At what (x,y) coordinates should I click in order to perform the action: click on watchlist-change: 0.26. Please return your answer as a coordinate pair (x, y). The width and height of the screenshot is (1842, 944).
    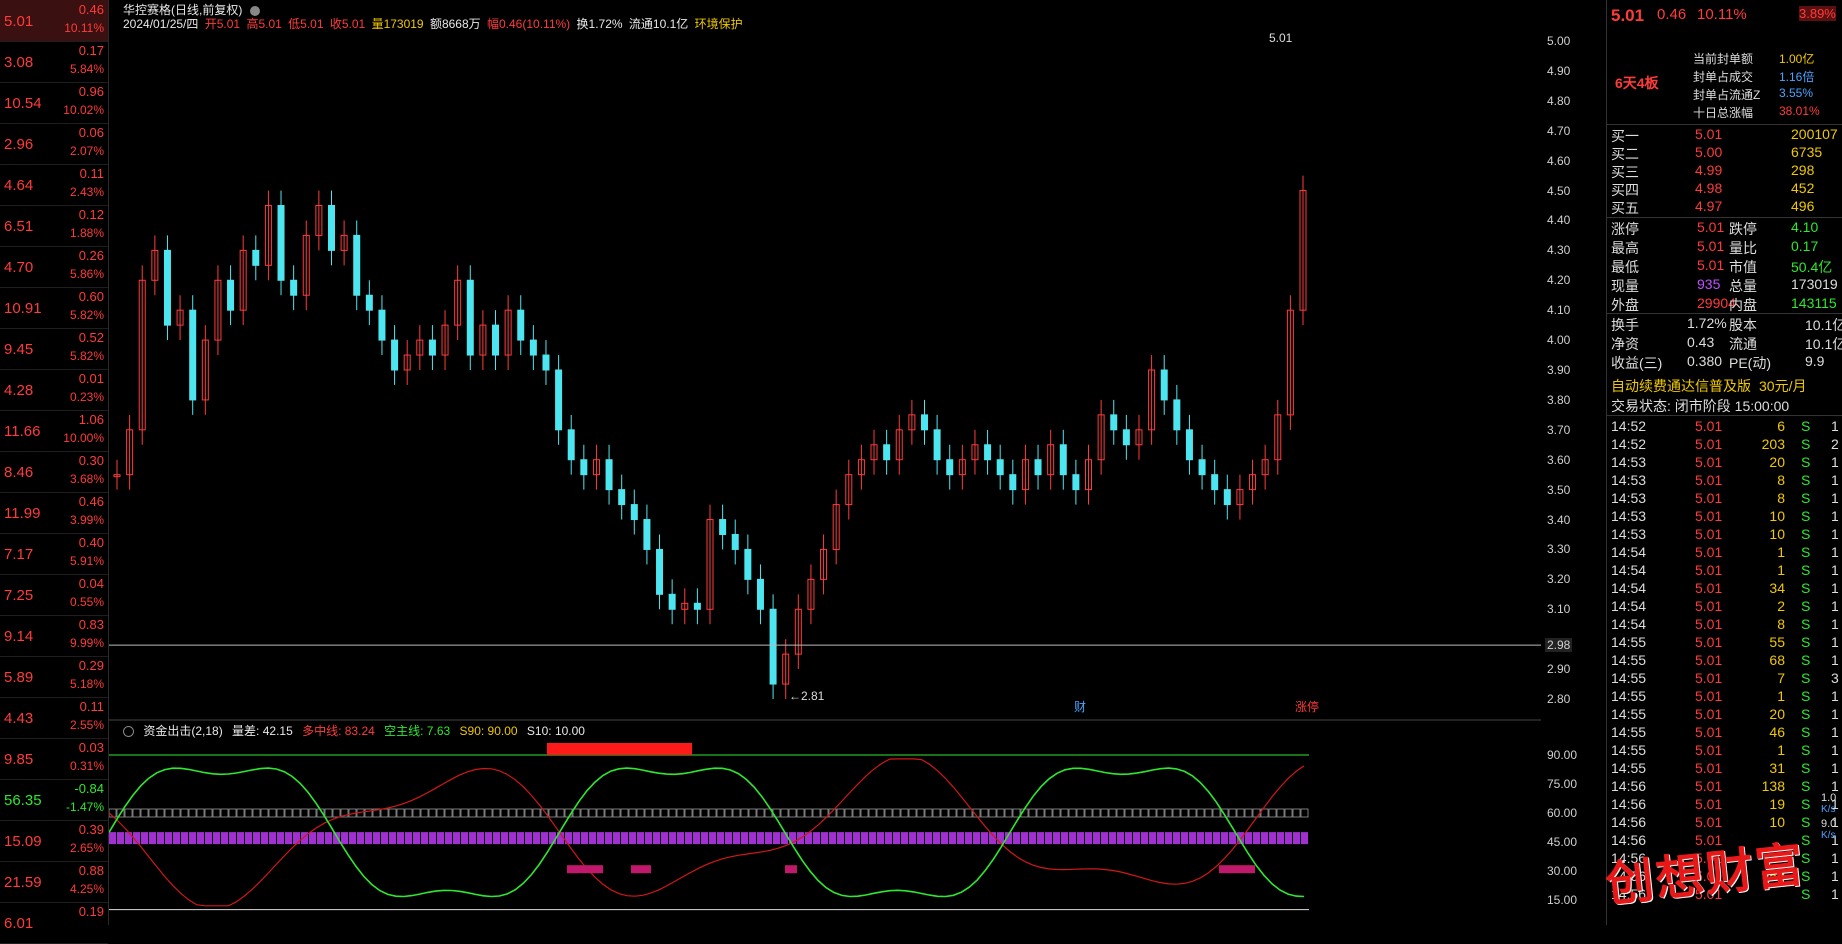
    Looking at the image, I should click on (91, 255).